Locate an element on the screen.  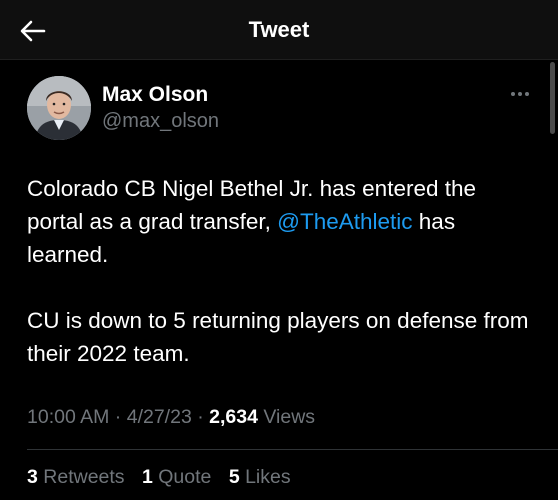
page-title: Tweet is located at coordinates (279, 29).